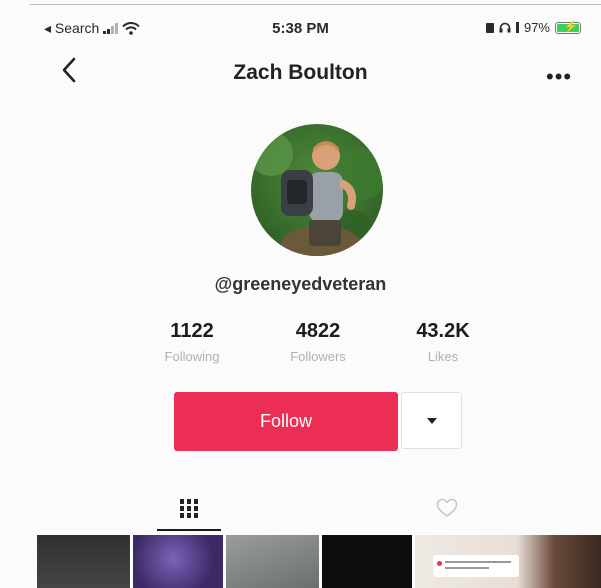 Image resolution: width=601 pixels, height=588 pixels. I want to click on navigation-bar: Zach Boulton •••, so click(300, 73).